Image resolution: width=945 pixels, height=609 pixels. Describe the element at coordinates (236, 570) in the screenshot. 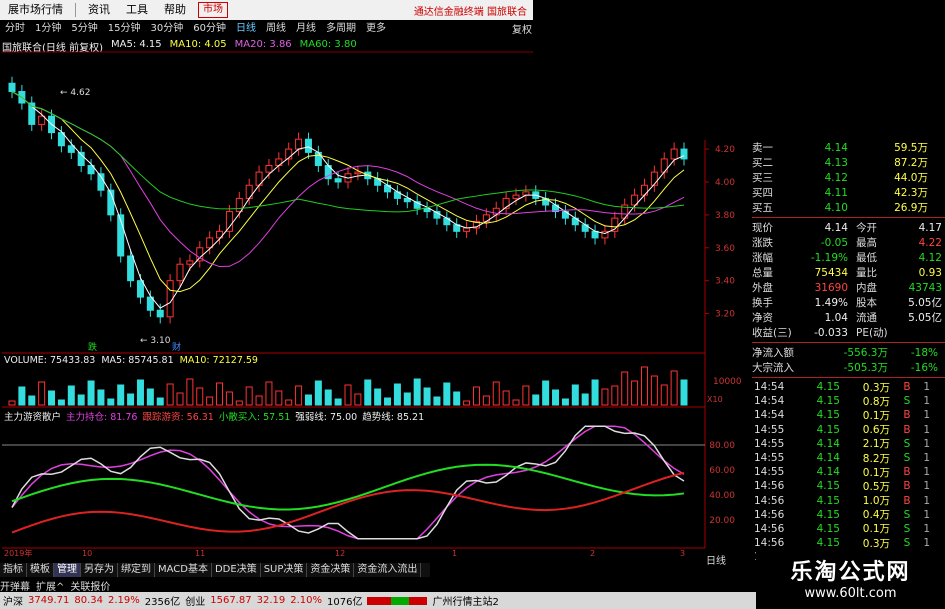

I see `bottom-tab: DDE决策` at that location.